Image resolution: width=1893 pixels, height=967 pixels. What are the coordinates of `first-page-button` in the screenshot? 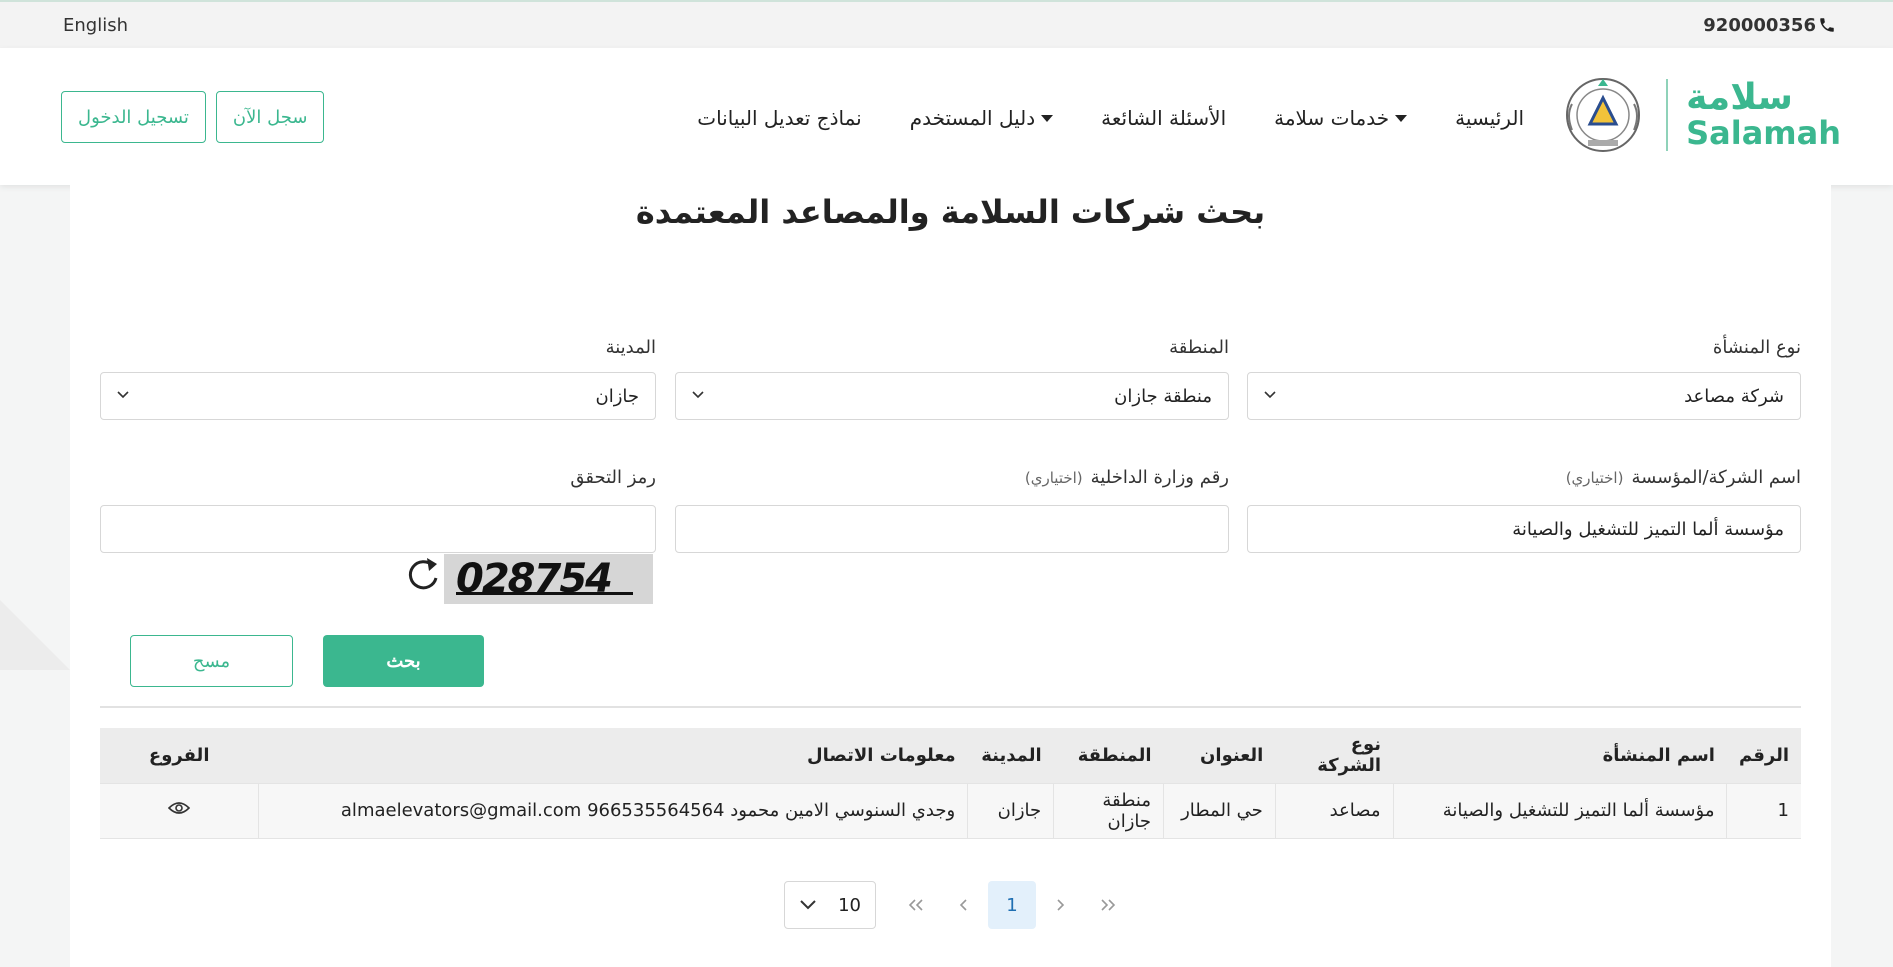 It's located at (916, 905).